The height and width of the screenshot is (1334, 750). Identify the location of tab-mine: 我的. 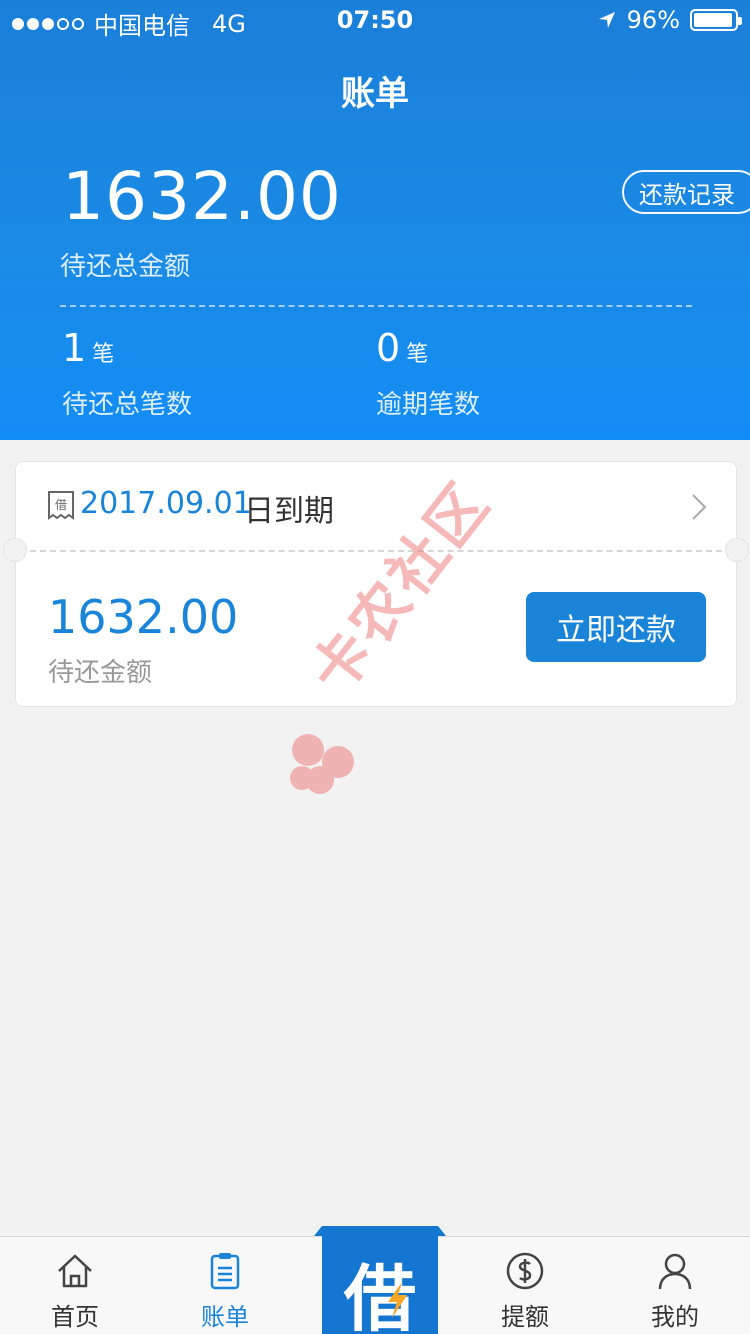
(675, 1285).